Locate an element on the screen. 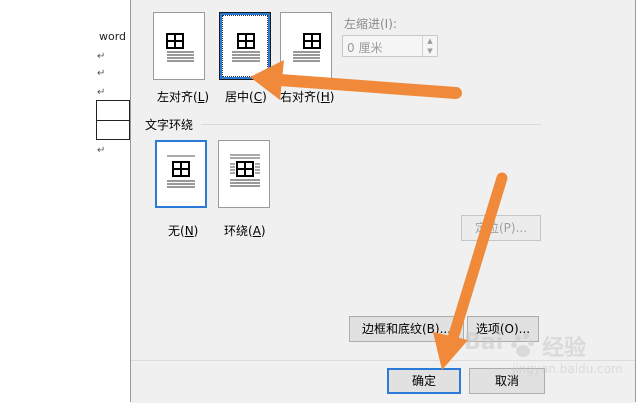 Image resolution: width=636 pixels, height=403 pixels. baidu-watermark: Bai 经验 jingyan.baidu.com is located at coordinates (543, 355).